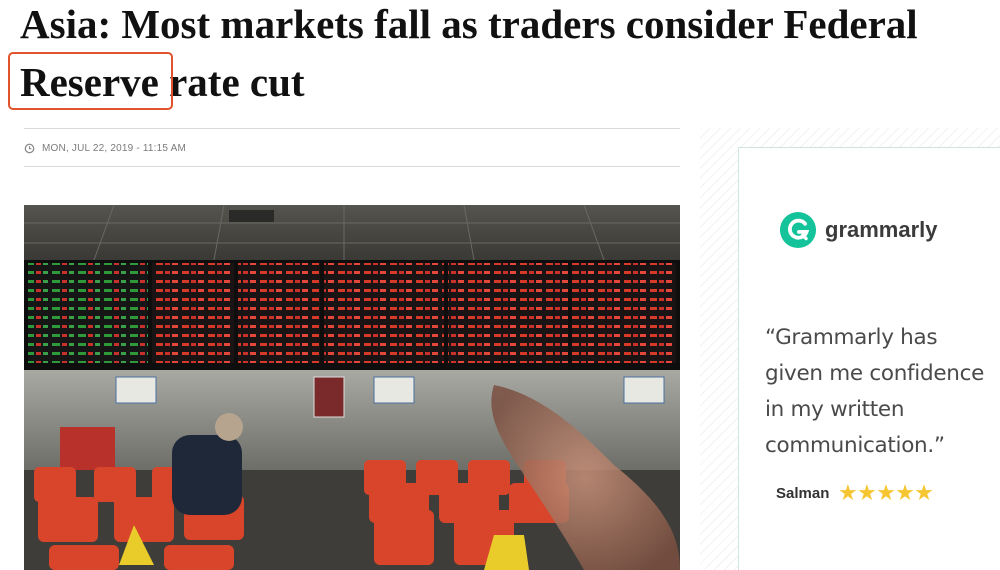 The height and width of the screenshot is (570, 1000). What do you see at coordinates (352, 166) in the screenshot?
I see `bottom-divider` at bounding box center [352, 166].